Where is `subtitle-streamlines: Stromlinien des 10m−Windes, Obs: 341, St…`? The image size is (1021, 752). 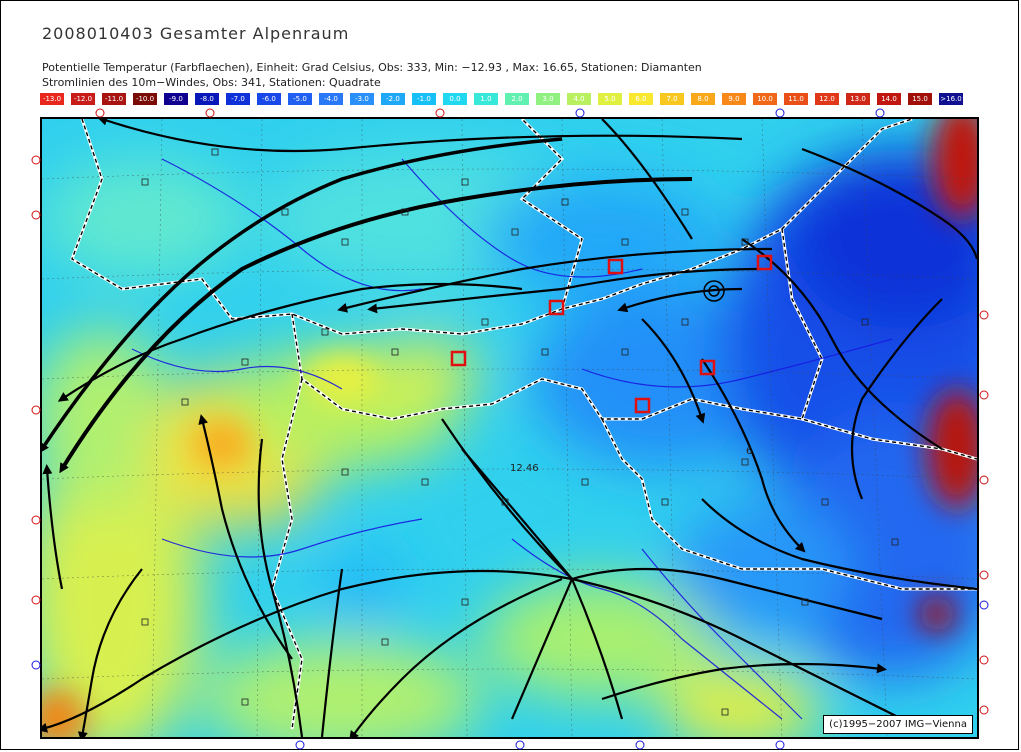
subtitle-streamlines: Stromlinien des 10m−Windes, Obs: 341, St… is located at coordinates (211, 82).